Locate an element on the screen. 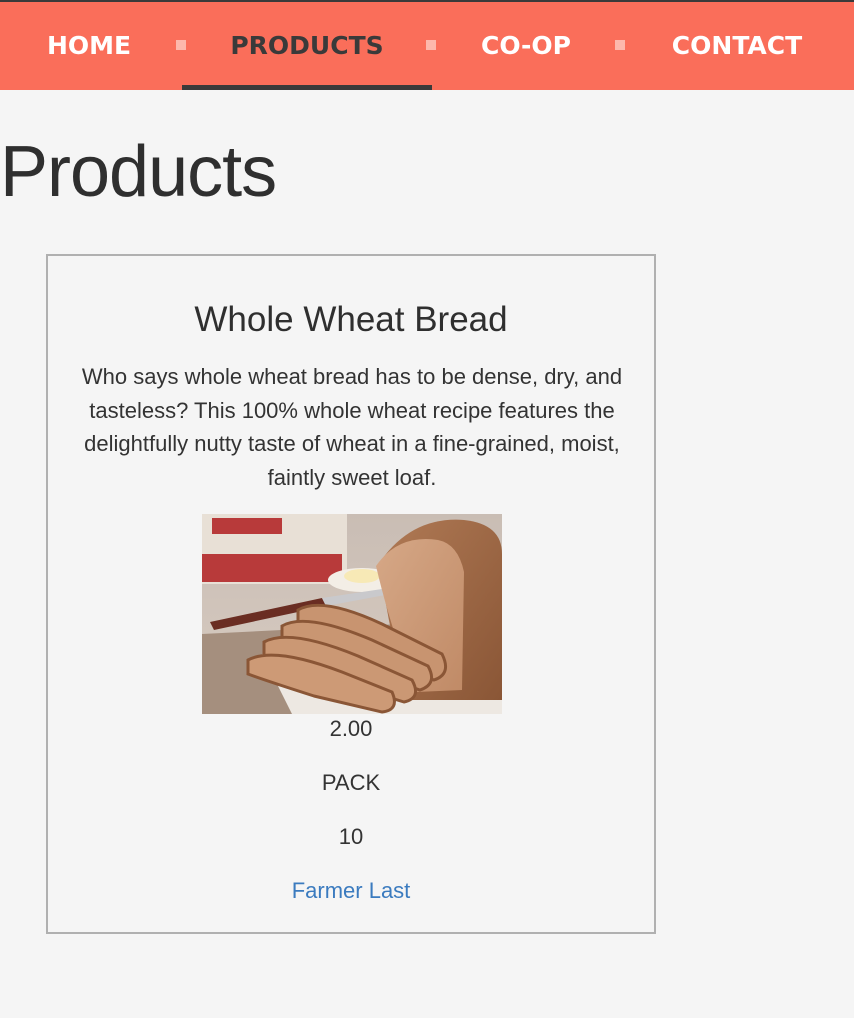  product-unit: PACK is located at coordinates (351, 782).